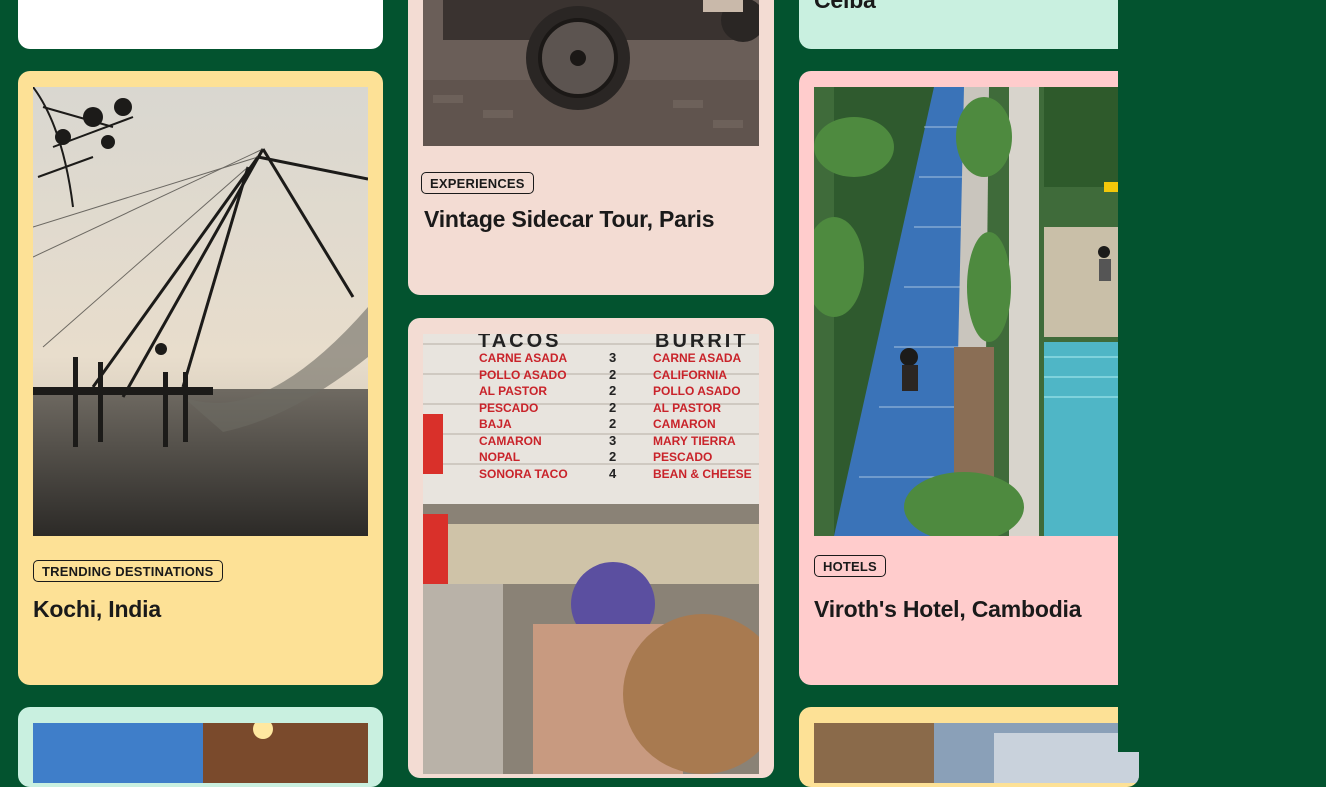 Image resolution: width=1326 pixels, height=787 pixels. I want to click on bottom-right-photo, so click(976, 753).